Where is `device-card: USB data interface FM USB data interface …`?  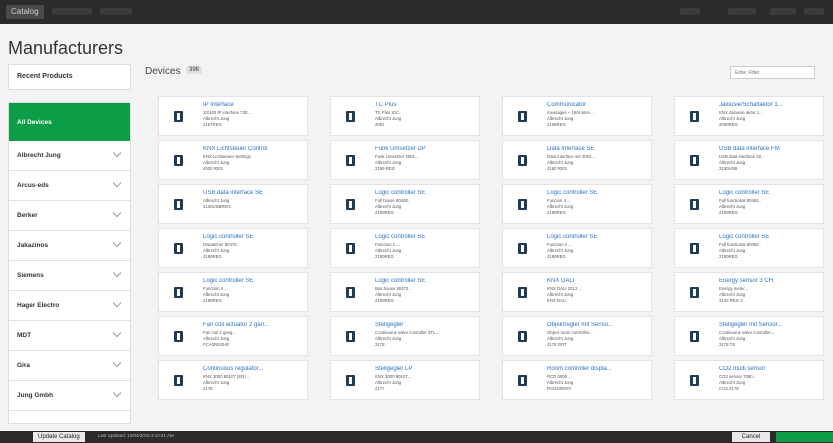
device-card: USB data interface FM USB data interface … is located at coordinates (749, 160).